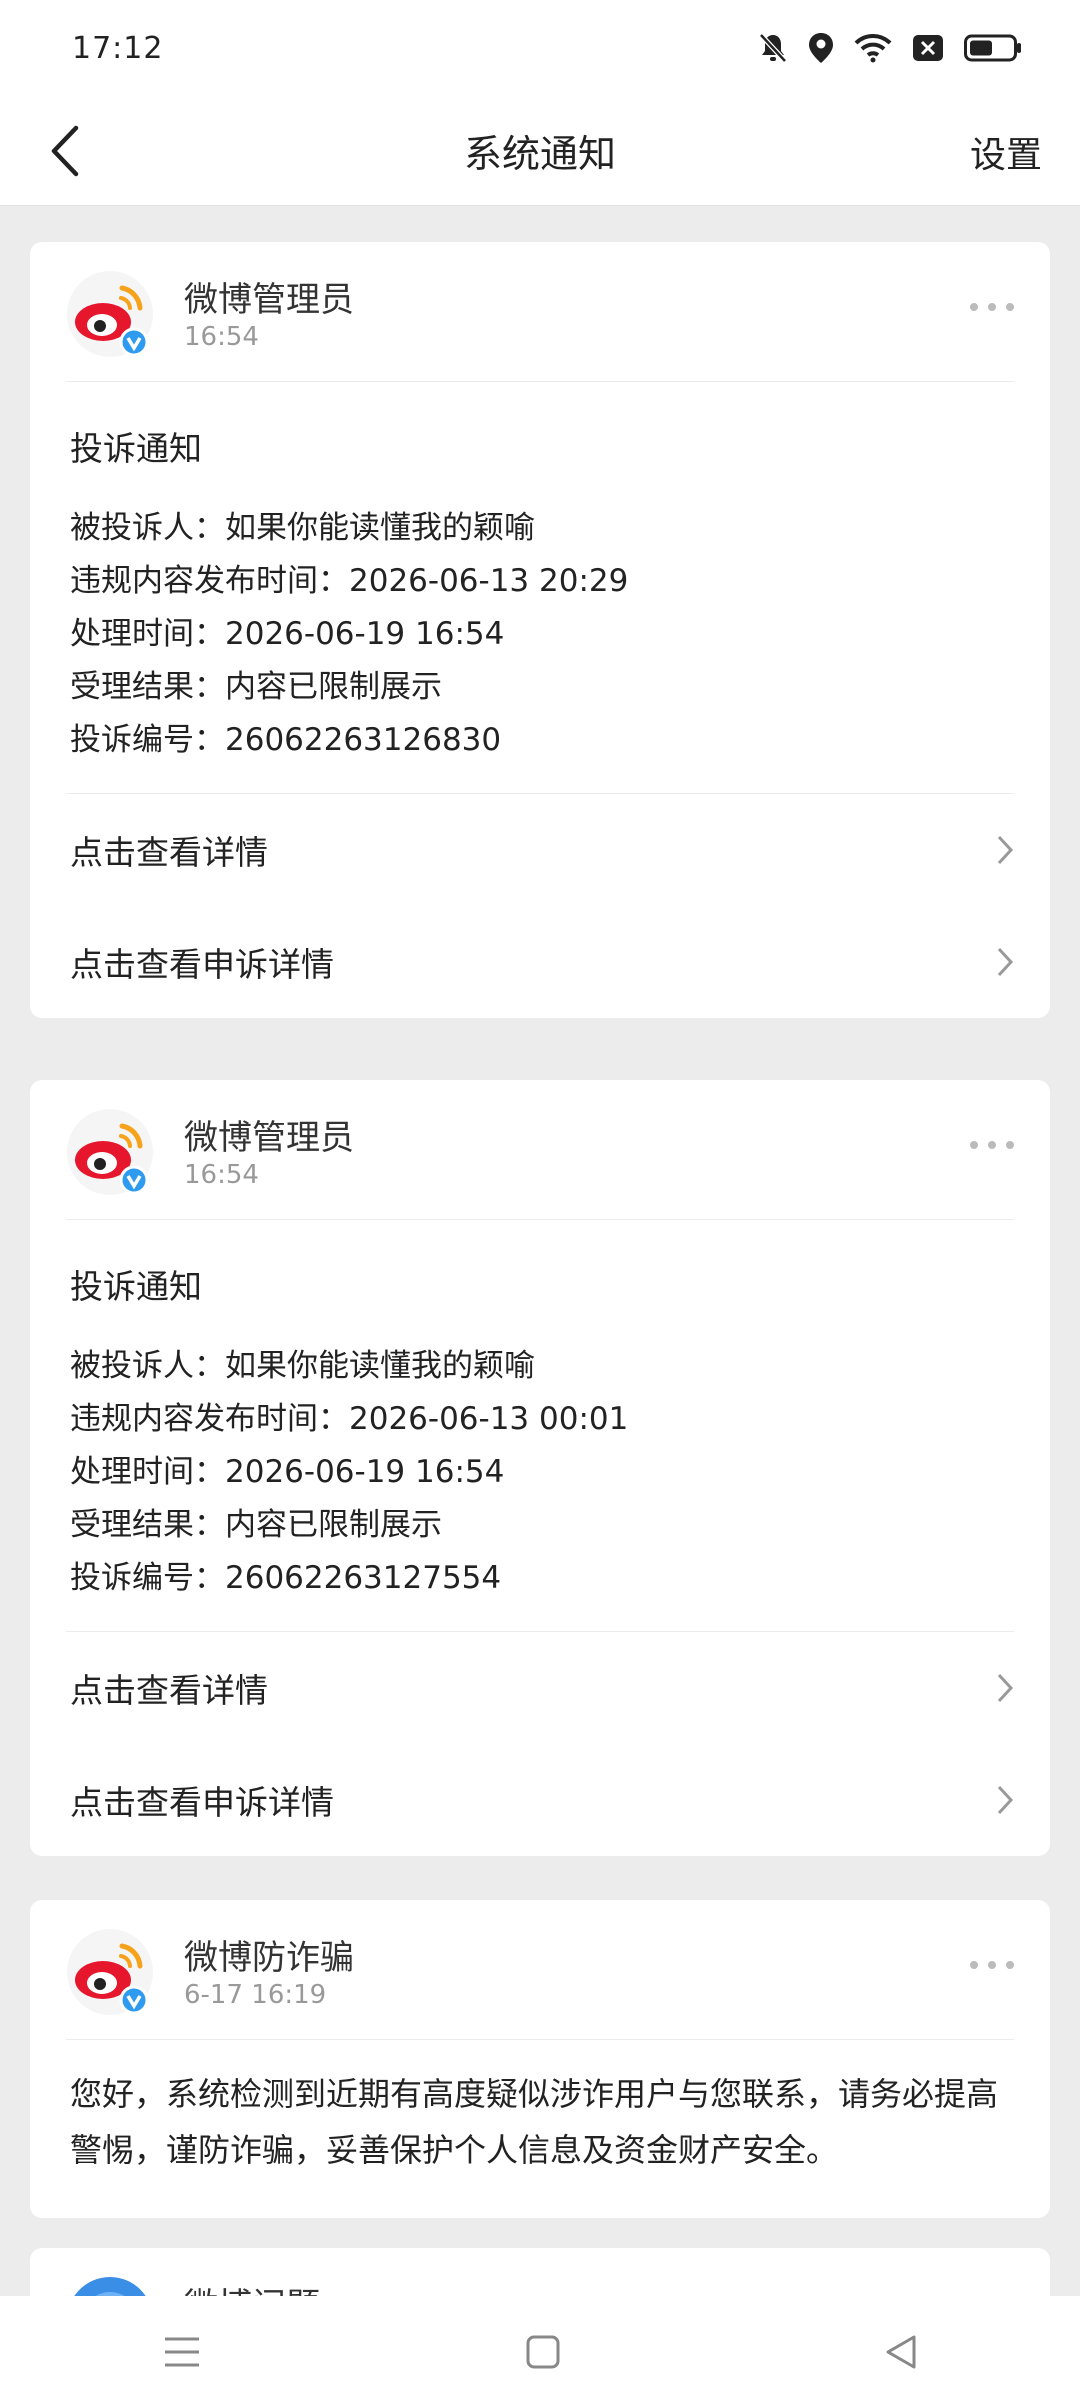  Describe the element at coordinates (269, 1958) in the screenshot. I see `sender-name: 微博防诈骗` at that location.